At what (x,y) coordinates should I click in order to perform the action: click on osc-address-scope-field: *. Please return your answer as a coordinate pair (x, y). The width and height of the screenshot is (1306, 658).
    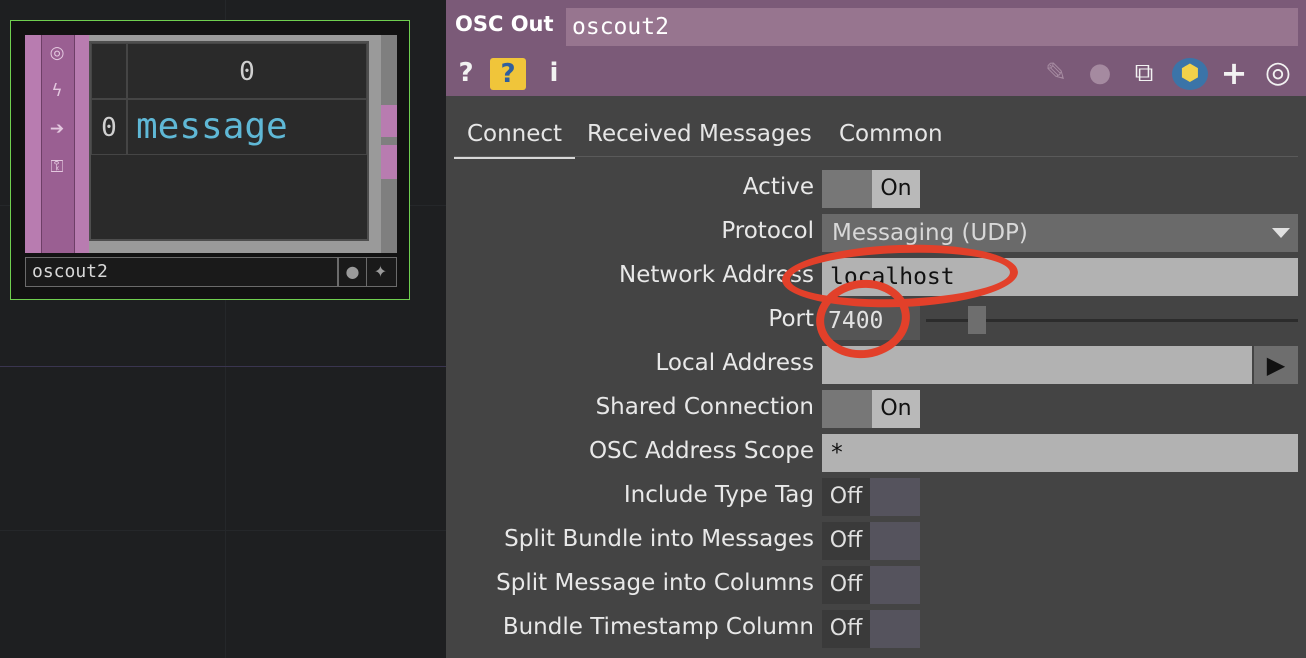
    Looking at the image, I should click on (1060, 453).